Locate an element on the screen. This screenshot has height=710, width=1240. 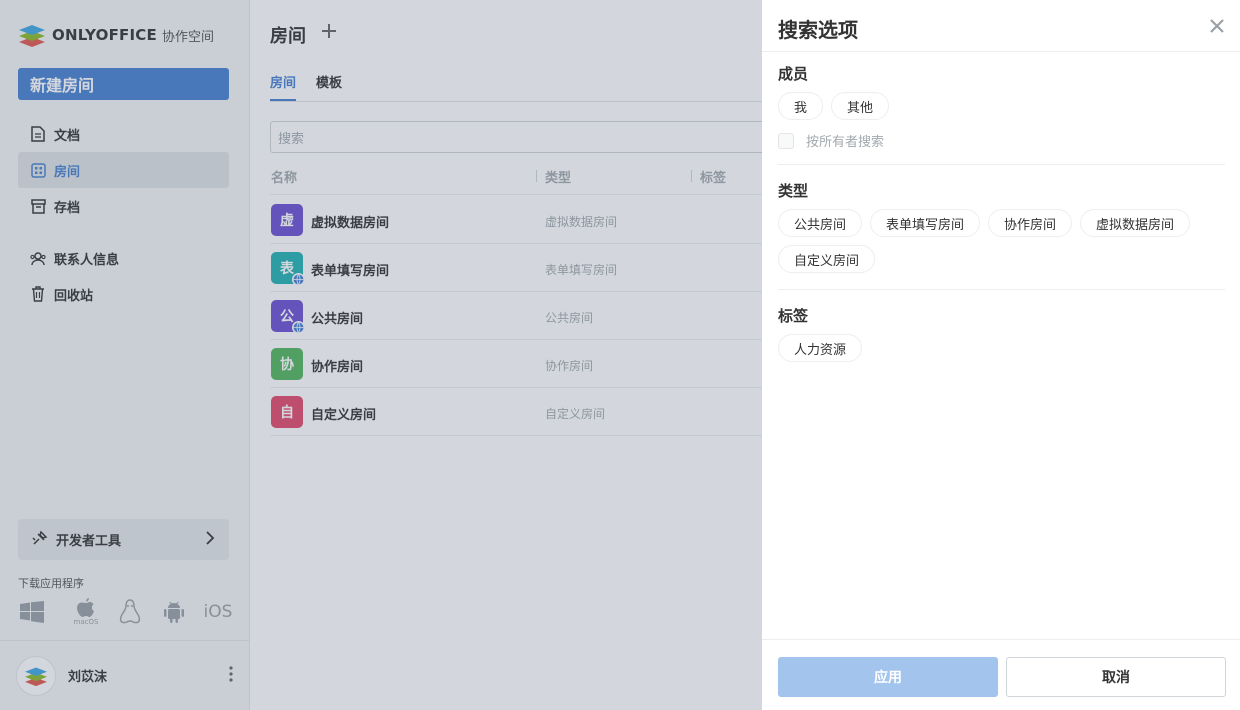
filter-chip-custom-room: 自定义房间 is located at coordinates (826, 259).